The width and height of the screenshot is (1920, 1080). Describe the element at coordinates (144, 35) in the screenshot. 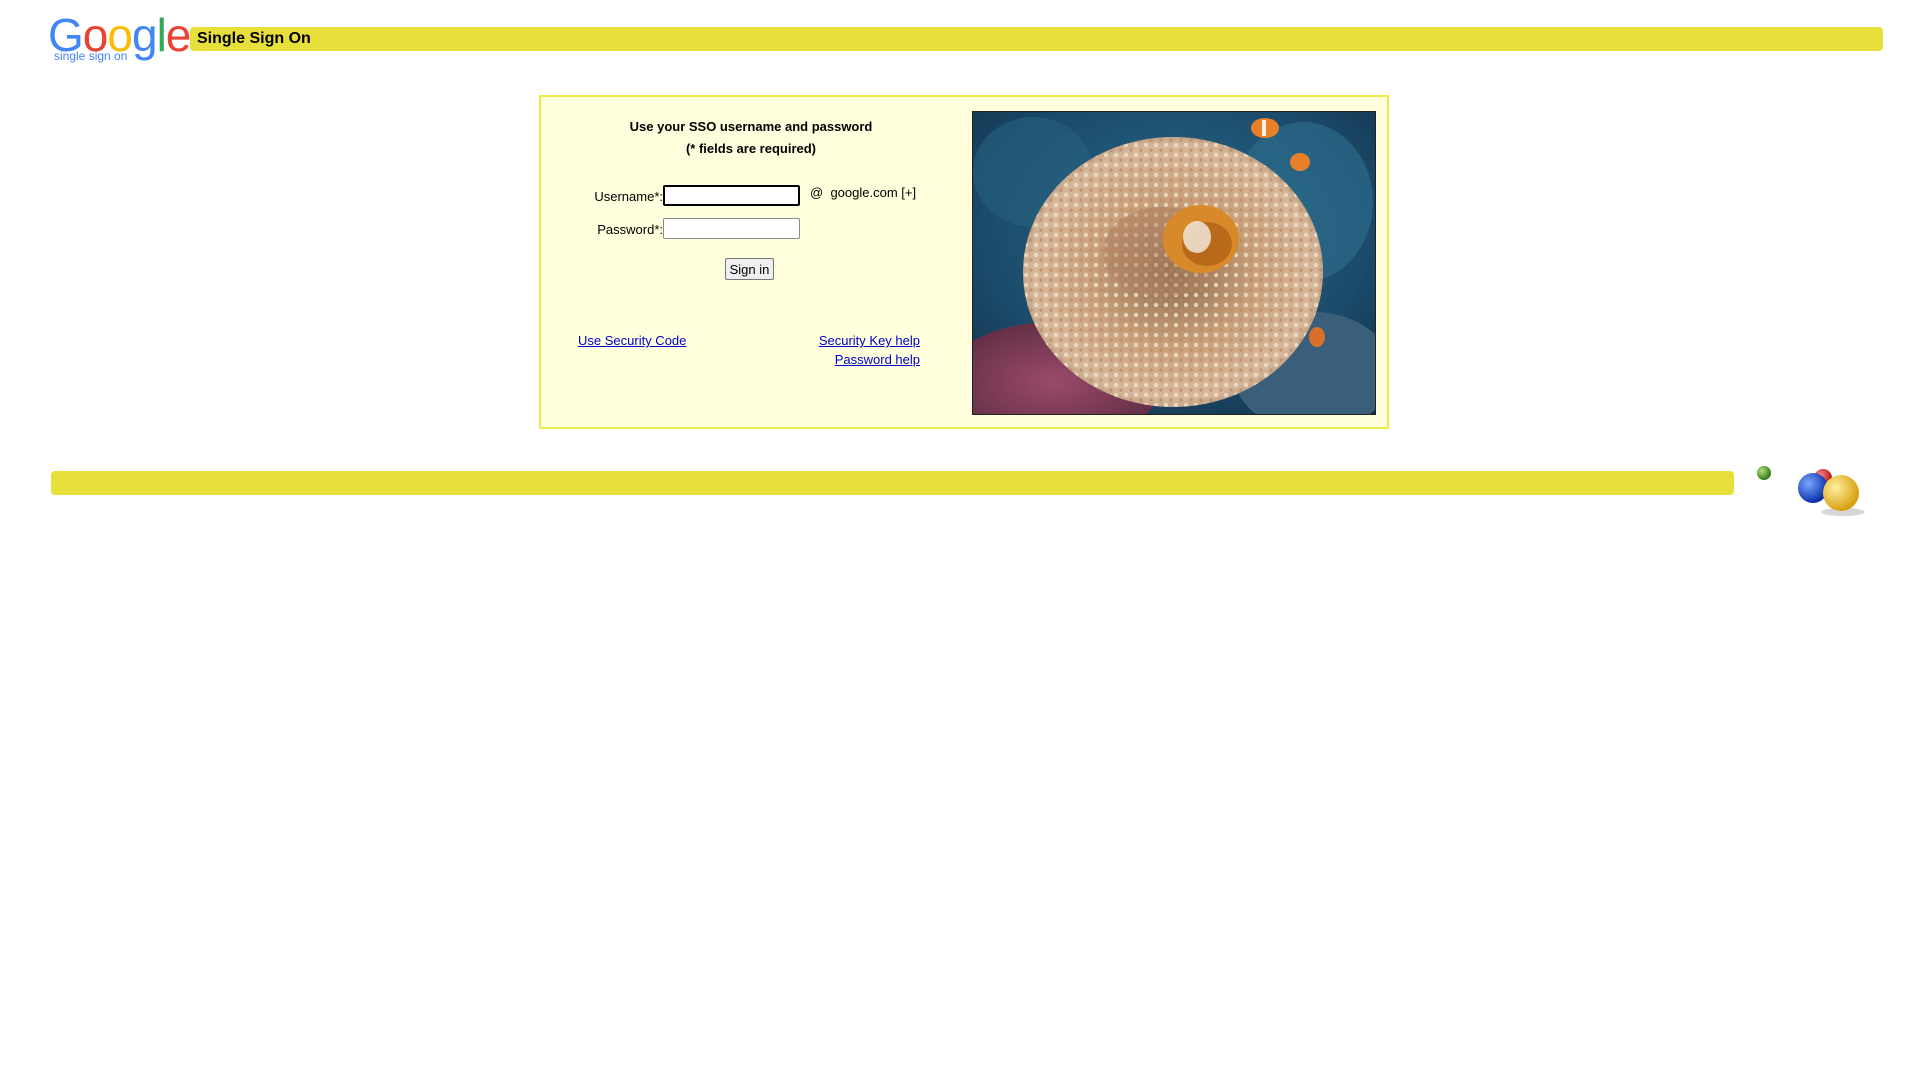

I see `logo-letter-g2: g` at that location.